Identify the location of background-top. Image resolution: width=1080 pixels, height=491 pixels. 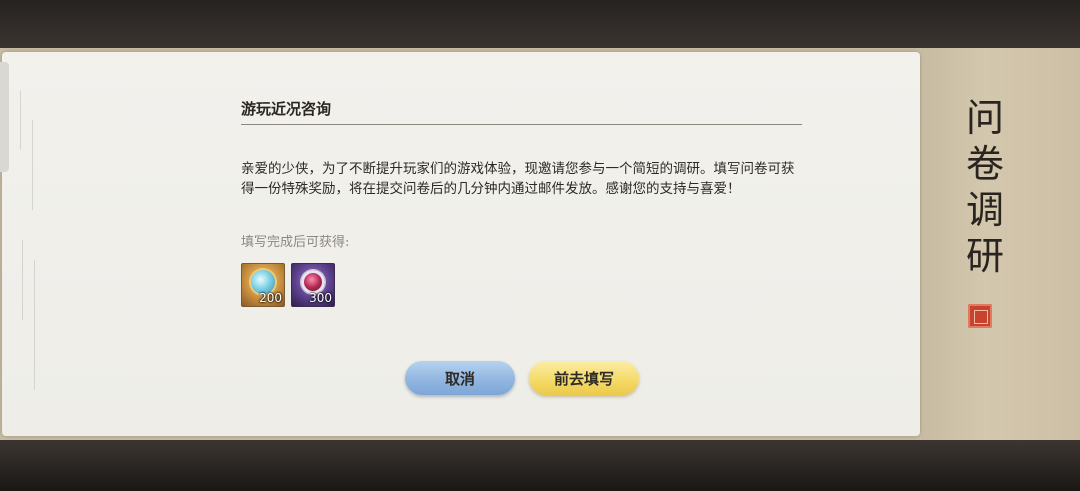
(540, 24).